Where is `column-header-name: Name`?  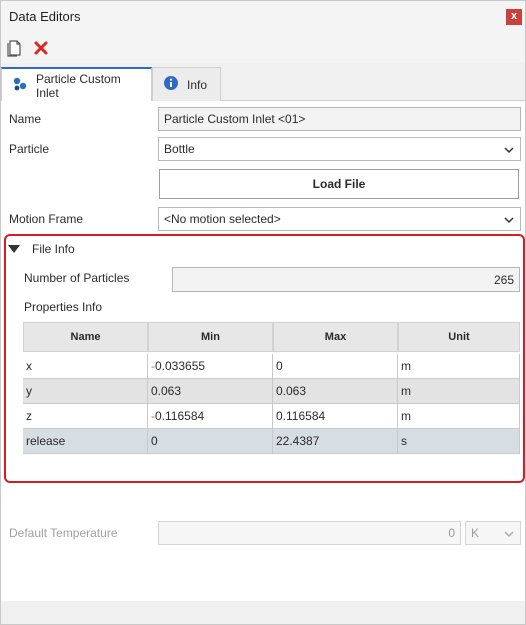
column-header-name: Name is located at coordinates (85, 337).